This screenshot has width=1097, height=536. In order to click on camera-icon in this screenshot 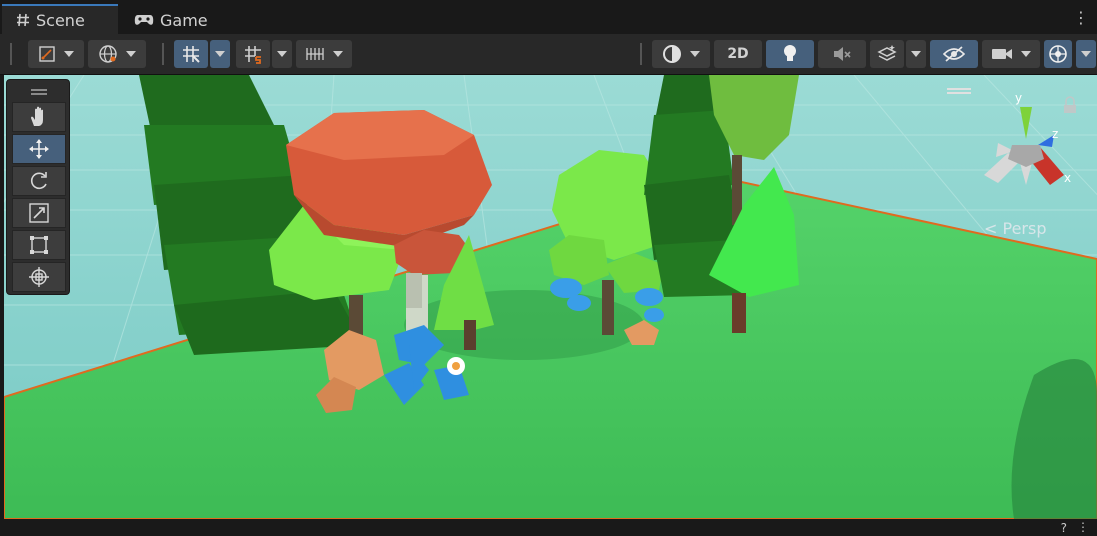, I will do `click(1002, 54)`.